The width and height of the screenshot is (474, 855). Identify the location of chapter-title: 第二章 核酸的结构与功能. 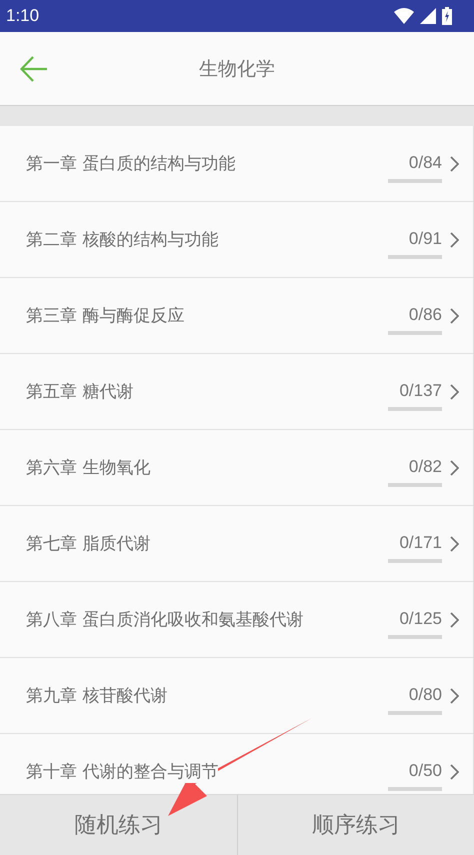
(122, 239).